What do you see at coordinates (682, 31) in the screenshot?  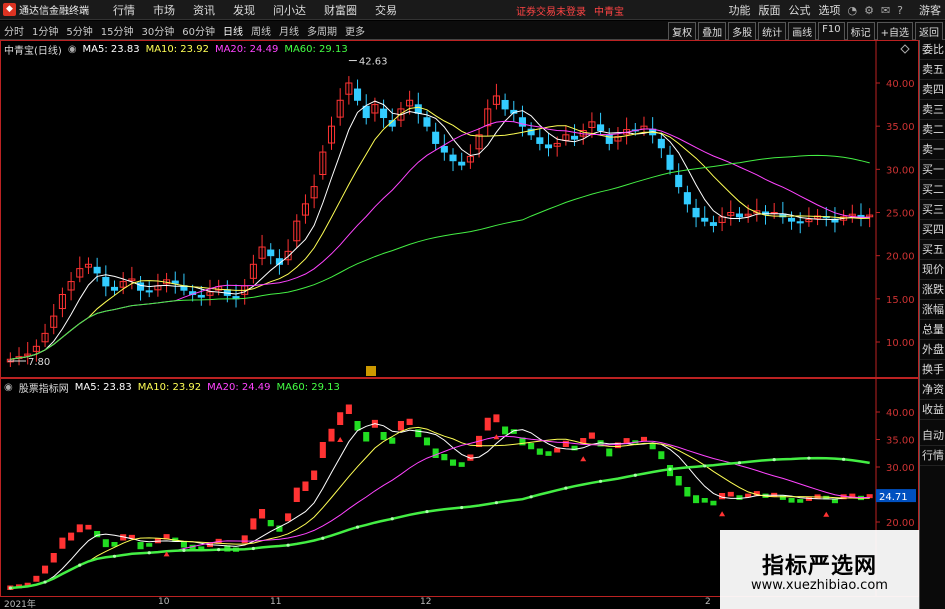 I see `tool-adjust: 复权` at bounding box center [682, 31].